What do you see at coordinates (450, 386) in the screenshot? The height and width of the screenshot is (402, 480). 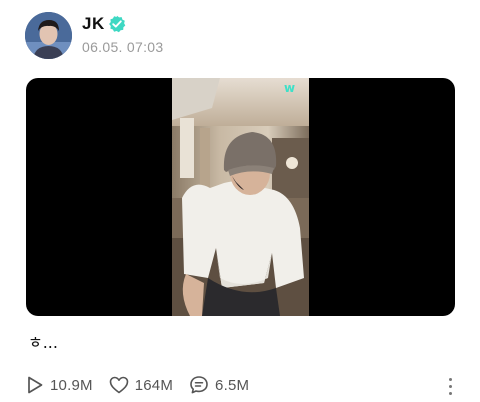 I see `more-options-button` at bounding box center [450, 386].